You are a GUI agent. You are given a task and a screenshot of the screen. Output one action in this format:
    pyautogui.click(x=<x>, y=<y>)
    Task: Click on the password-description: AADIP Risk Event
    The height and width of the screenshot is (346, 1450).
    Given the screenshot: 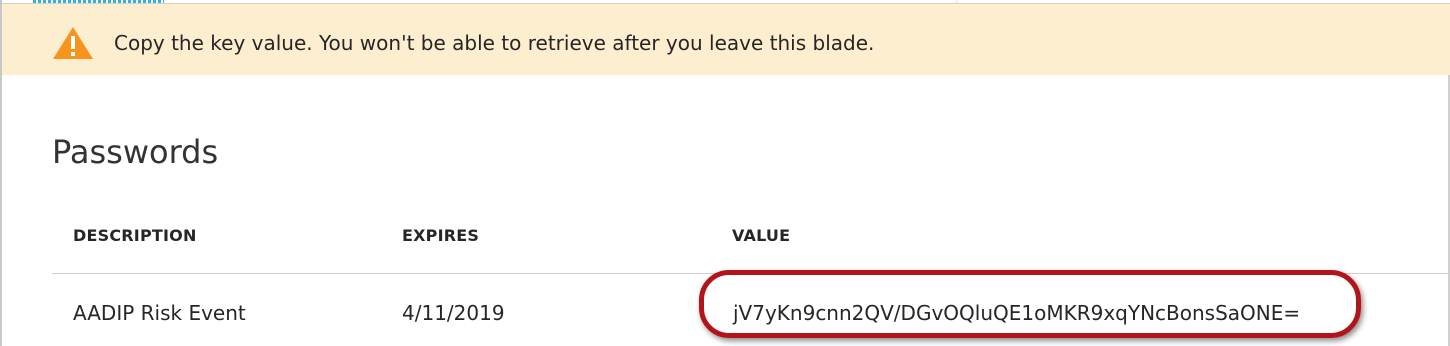 What is the action you would take?
    pyautogui.click(x=159, y=313)
    